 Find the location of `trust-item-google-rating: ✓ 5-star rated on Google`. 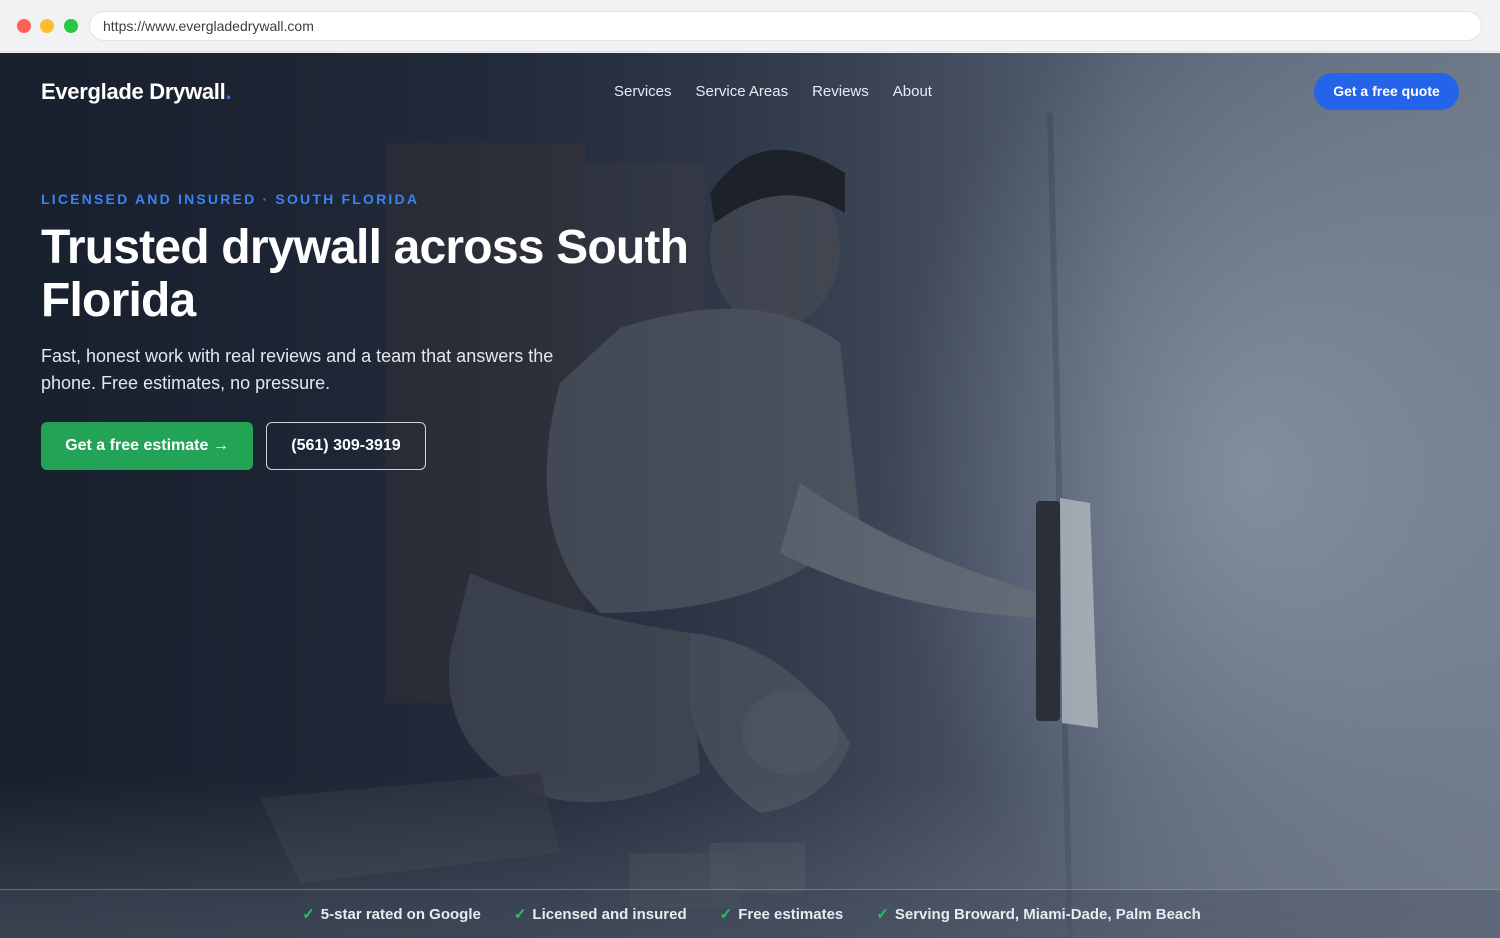

trust-item-google-rating: ✓ 5-star rated on Google is located at coordinates (391, 914).